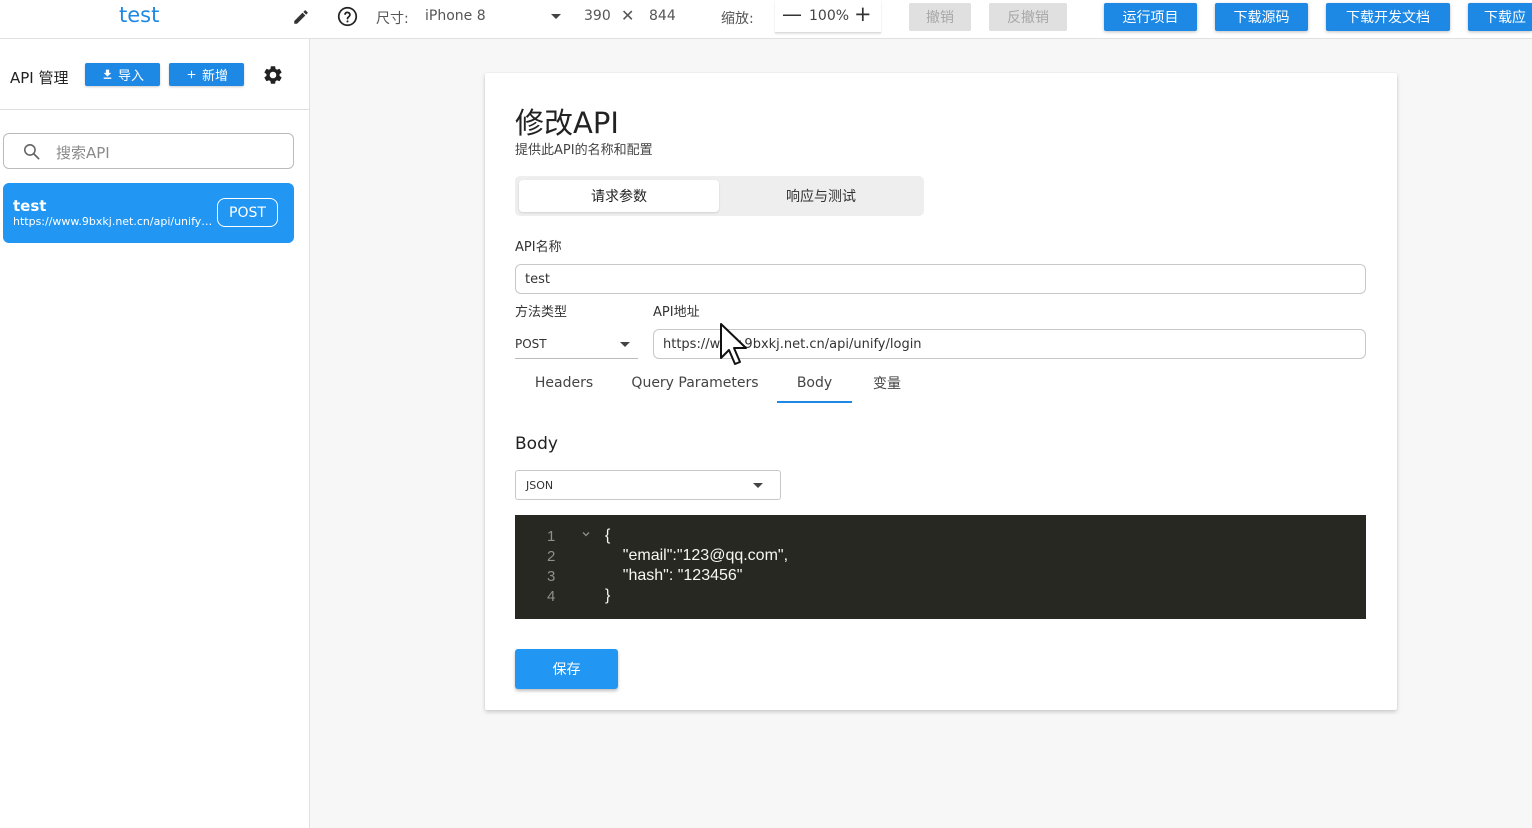  Describe the element at coordinates (792, 14) in the screenshot. I see `zoom-out-button: —` at that location.